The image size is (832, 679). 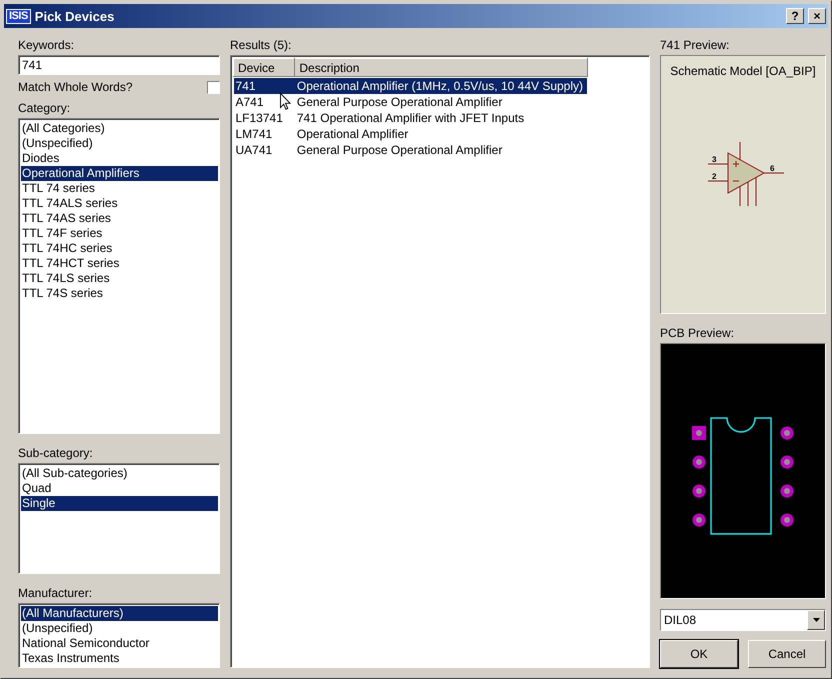 I want to click on dropdown-arrow-icon, so click(x=816, y=620).